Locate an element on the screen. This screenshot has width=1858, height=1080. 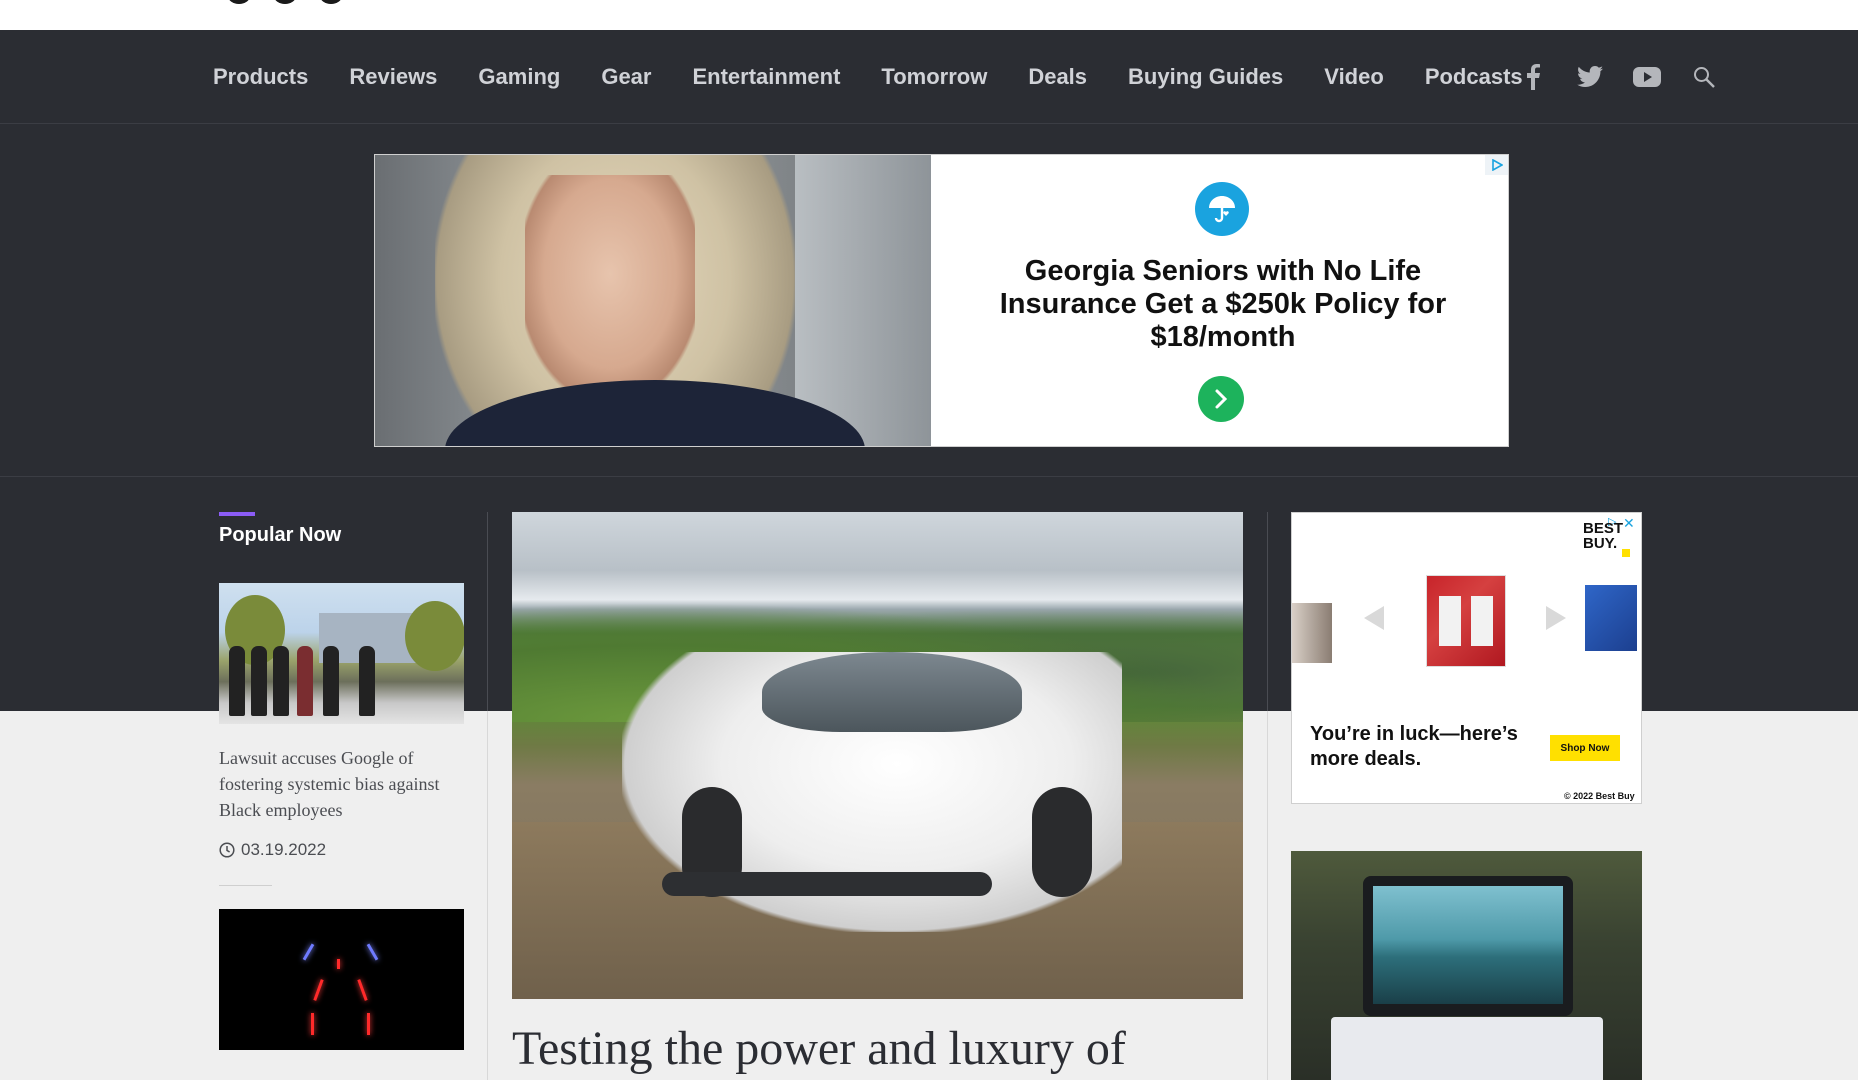
column-divider-left-lower is located at coordinates (487, 895).